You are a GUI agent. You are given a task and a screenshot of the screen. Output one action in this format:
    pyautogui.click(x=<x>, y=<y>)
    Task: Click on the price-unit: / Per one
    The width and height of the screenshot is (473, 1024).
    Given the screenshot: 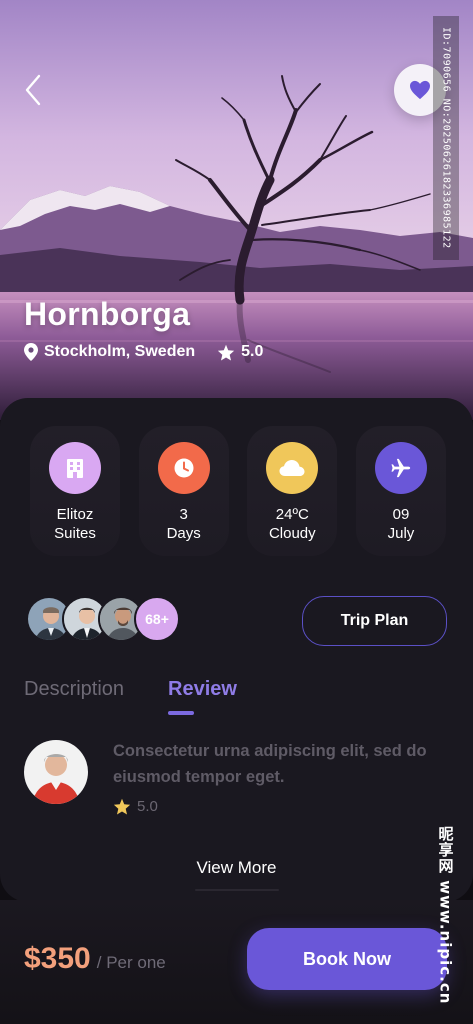 What is the action you would take?
    pyautogui.click(x=131, y=962)
    